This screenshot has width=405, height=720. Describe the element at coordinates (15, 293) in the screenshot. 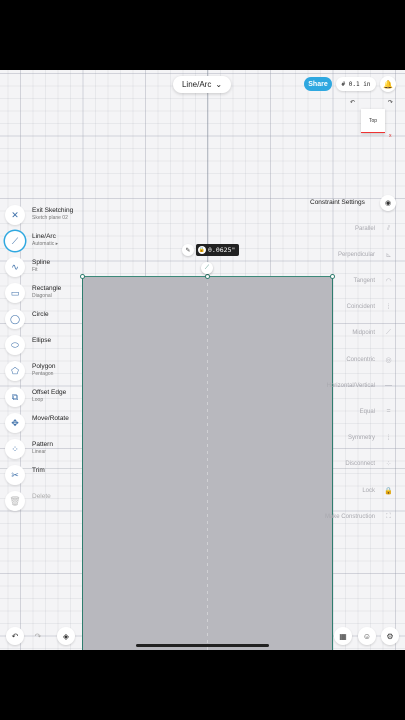

I see `rectangle-icon: ▭` at that location.